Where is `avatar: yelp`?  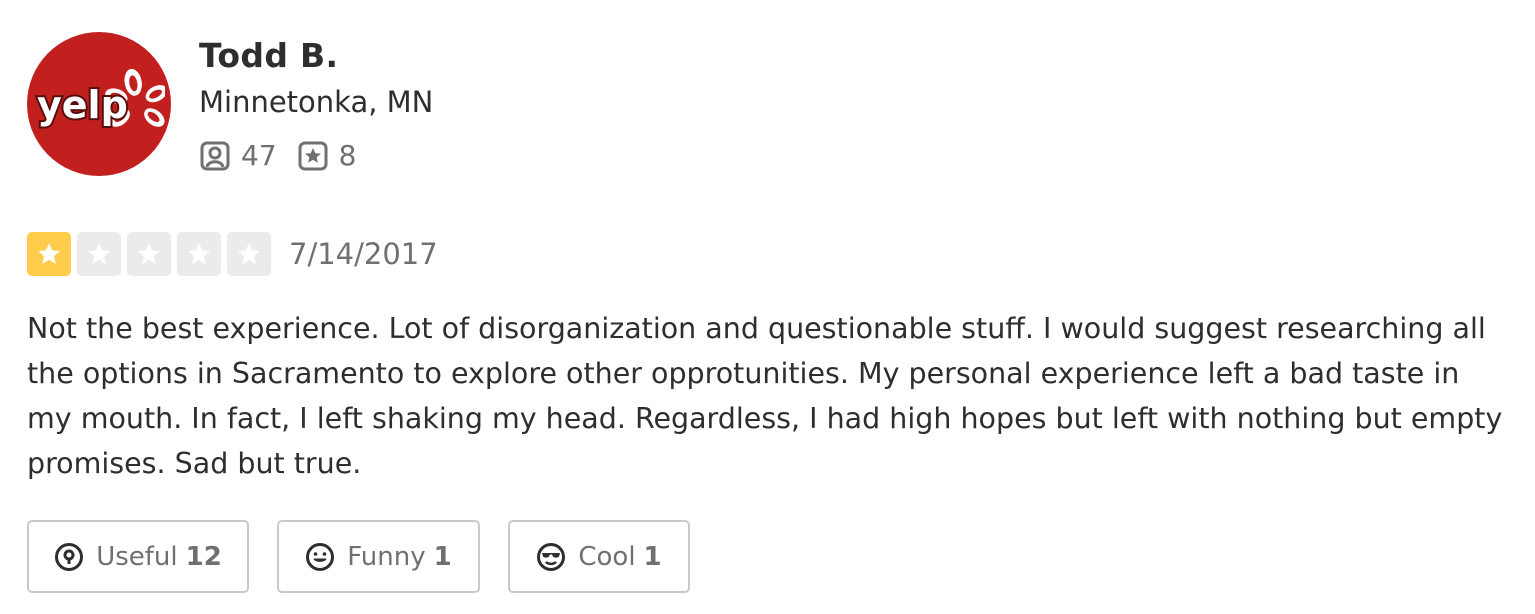 avatar: yelp is located at coordinates (99, 104).